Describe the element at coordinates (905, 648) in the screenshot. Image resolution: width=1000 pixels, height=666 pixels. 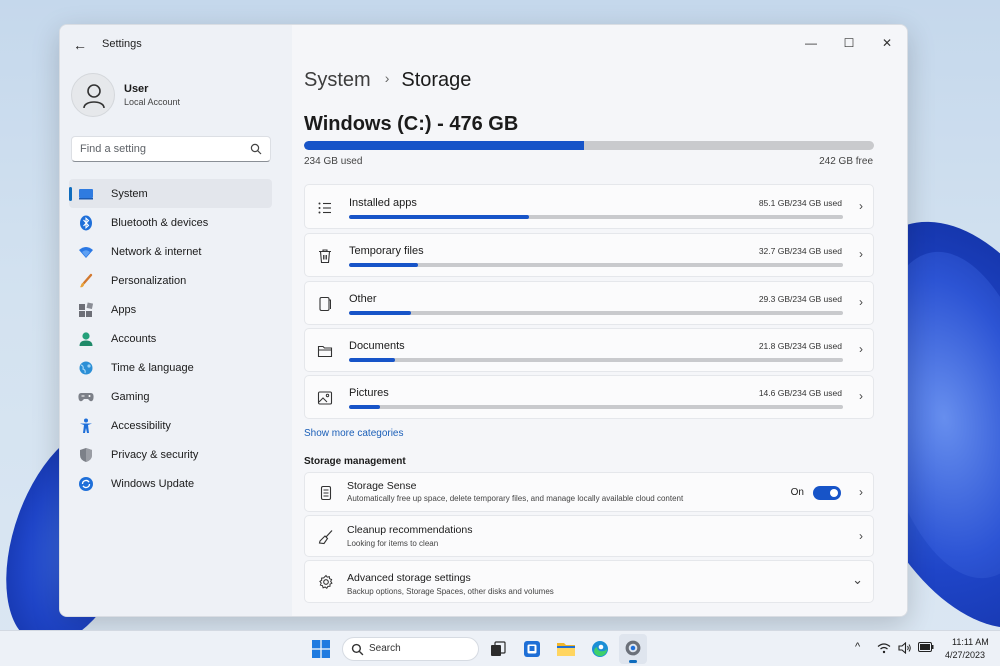
I see `volume-icon` at that location.